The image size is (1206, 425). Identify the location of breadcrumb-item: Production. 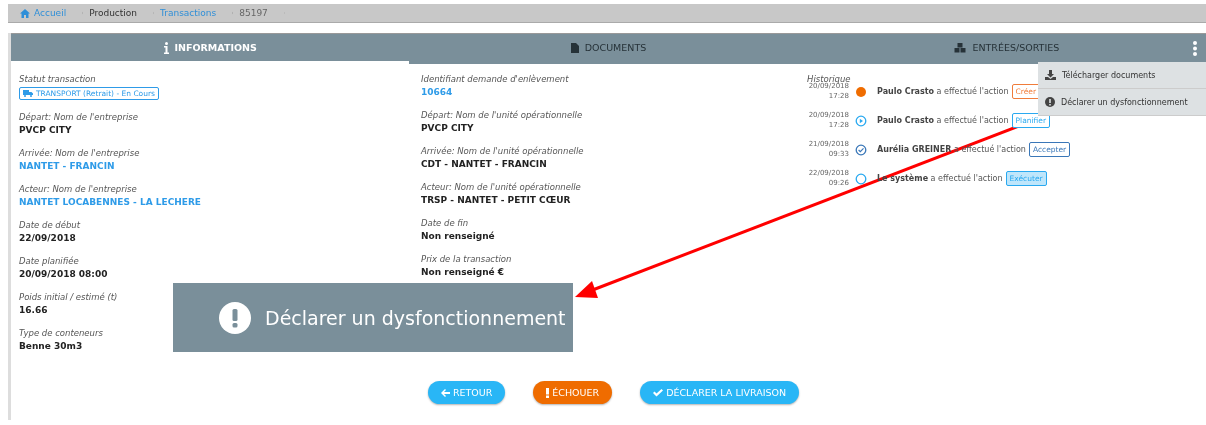
(119, 13).